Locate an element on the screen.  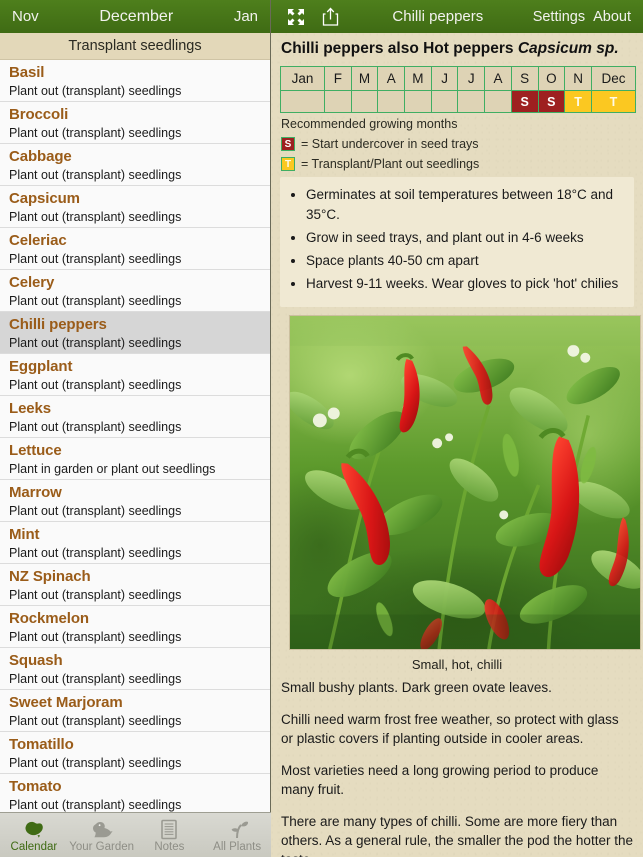
plant-item-name: Capsicum is located at coordinates (44, 198).